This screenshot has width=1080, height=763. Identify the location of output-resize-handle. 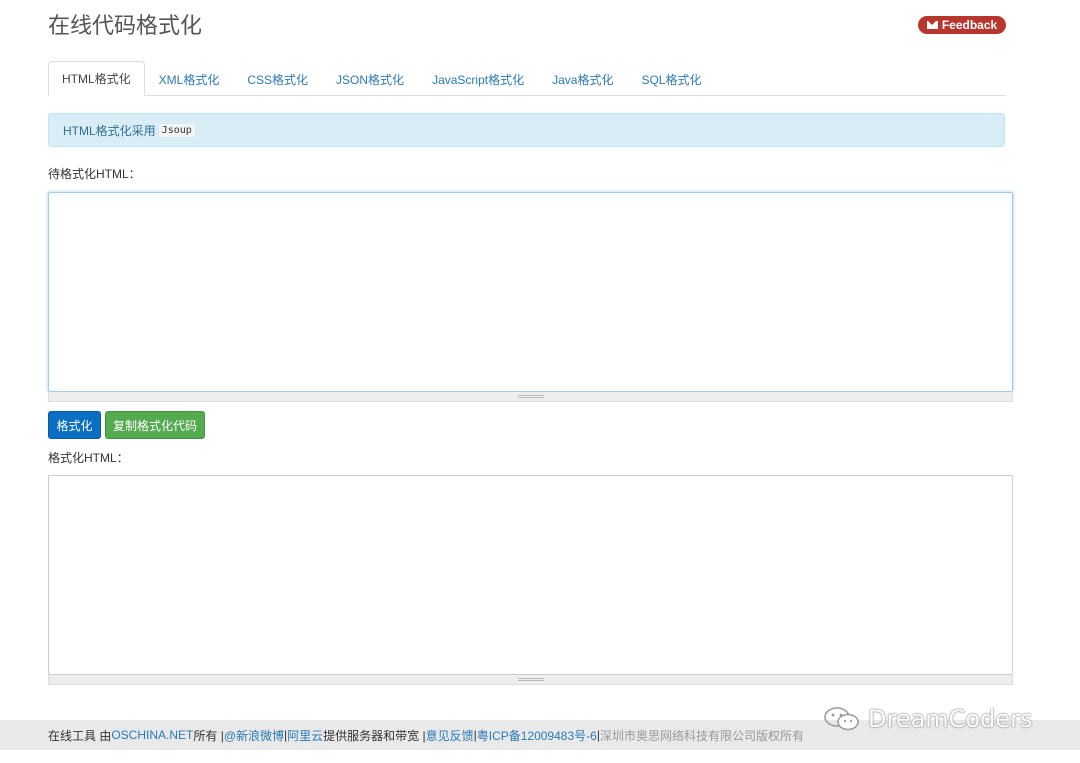
(530, 680).